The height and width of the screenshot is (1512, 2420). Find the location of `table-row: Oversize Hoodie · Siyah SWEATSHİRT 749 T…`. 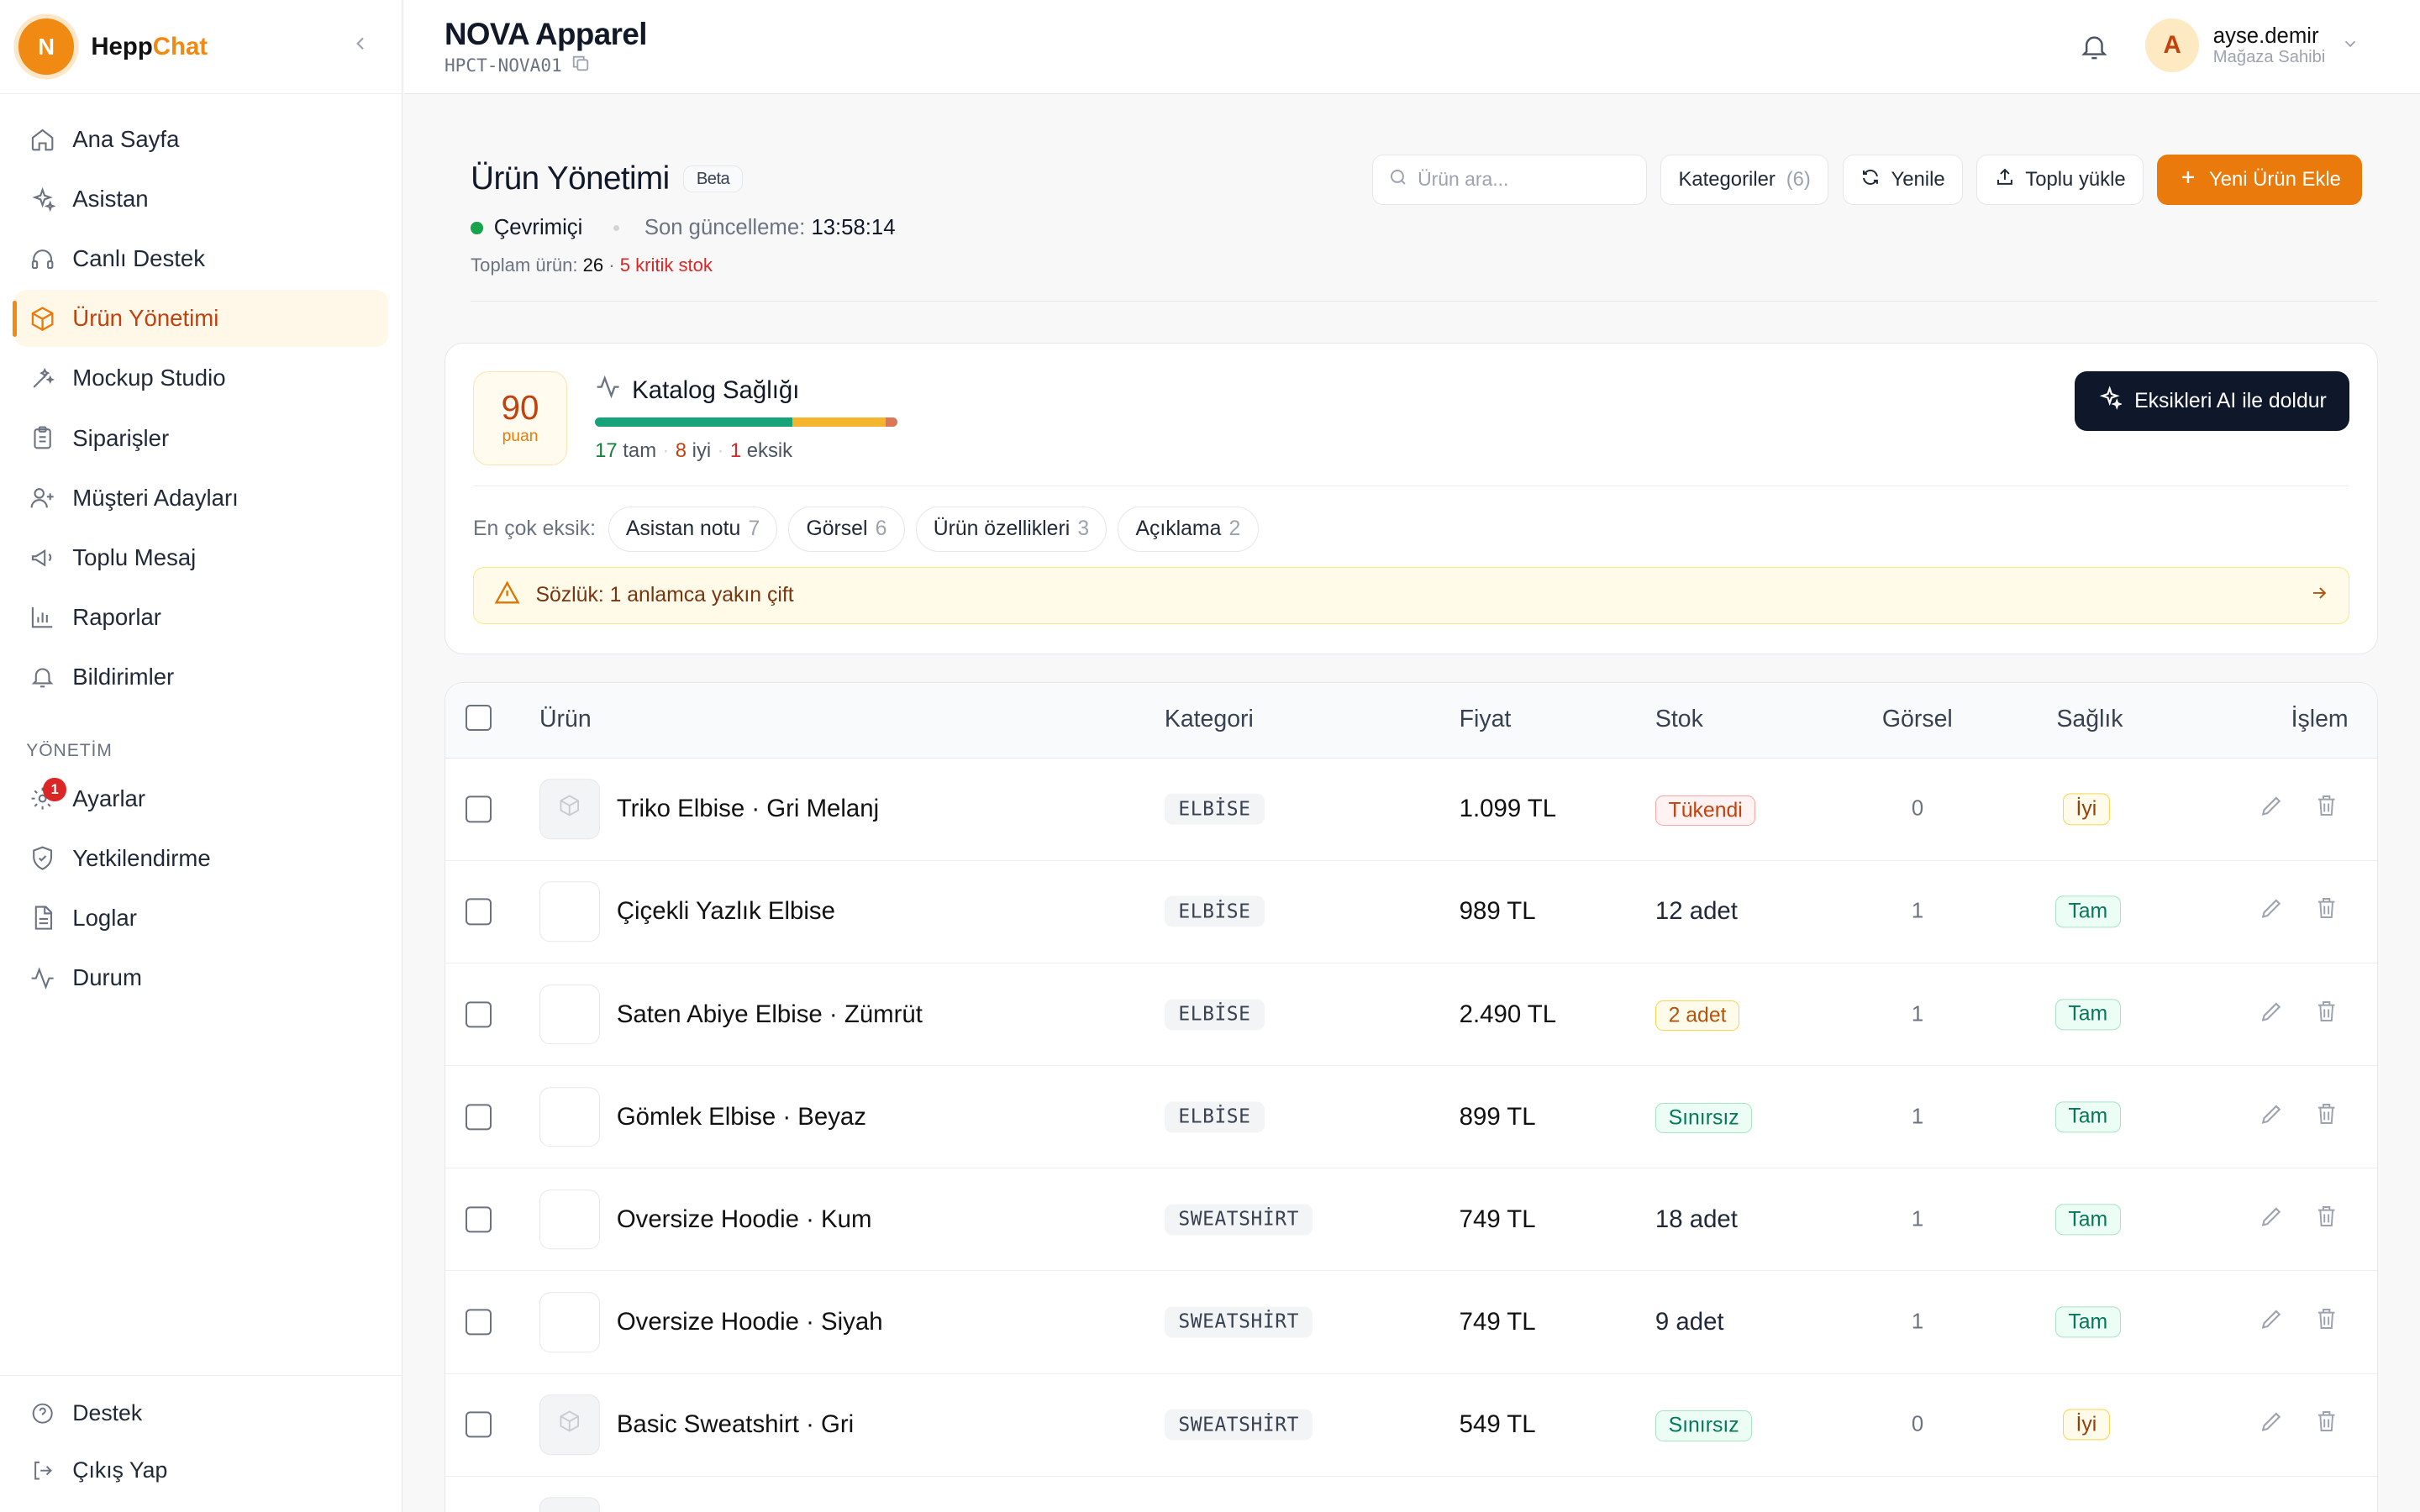

table-row: Oversize Hoodie · Siyah SWEATSHİRT 749 T… is located at coordinates (1411, 1322).